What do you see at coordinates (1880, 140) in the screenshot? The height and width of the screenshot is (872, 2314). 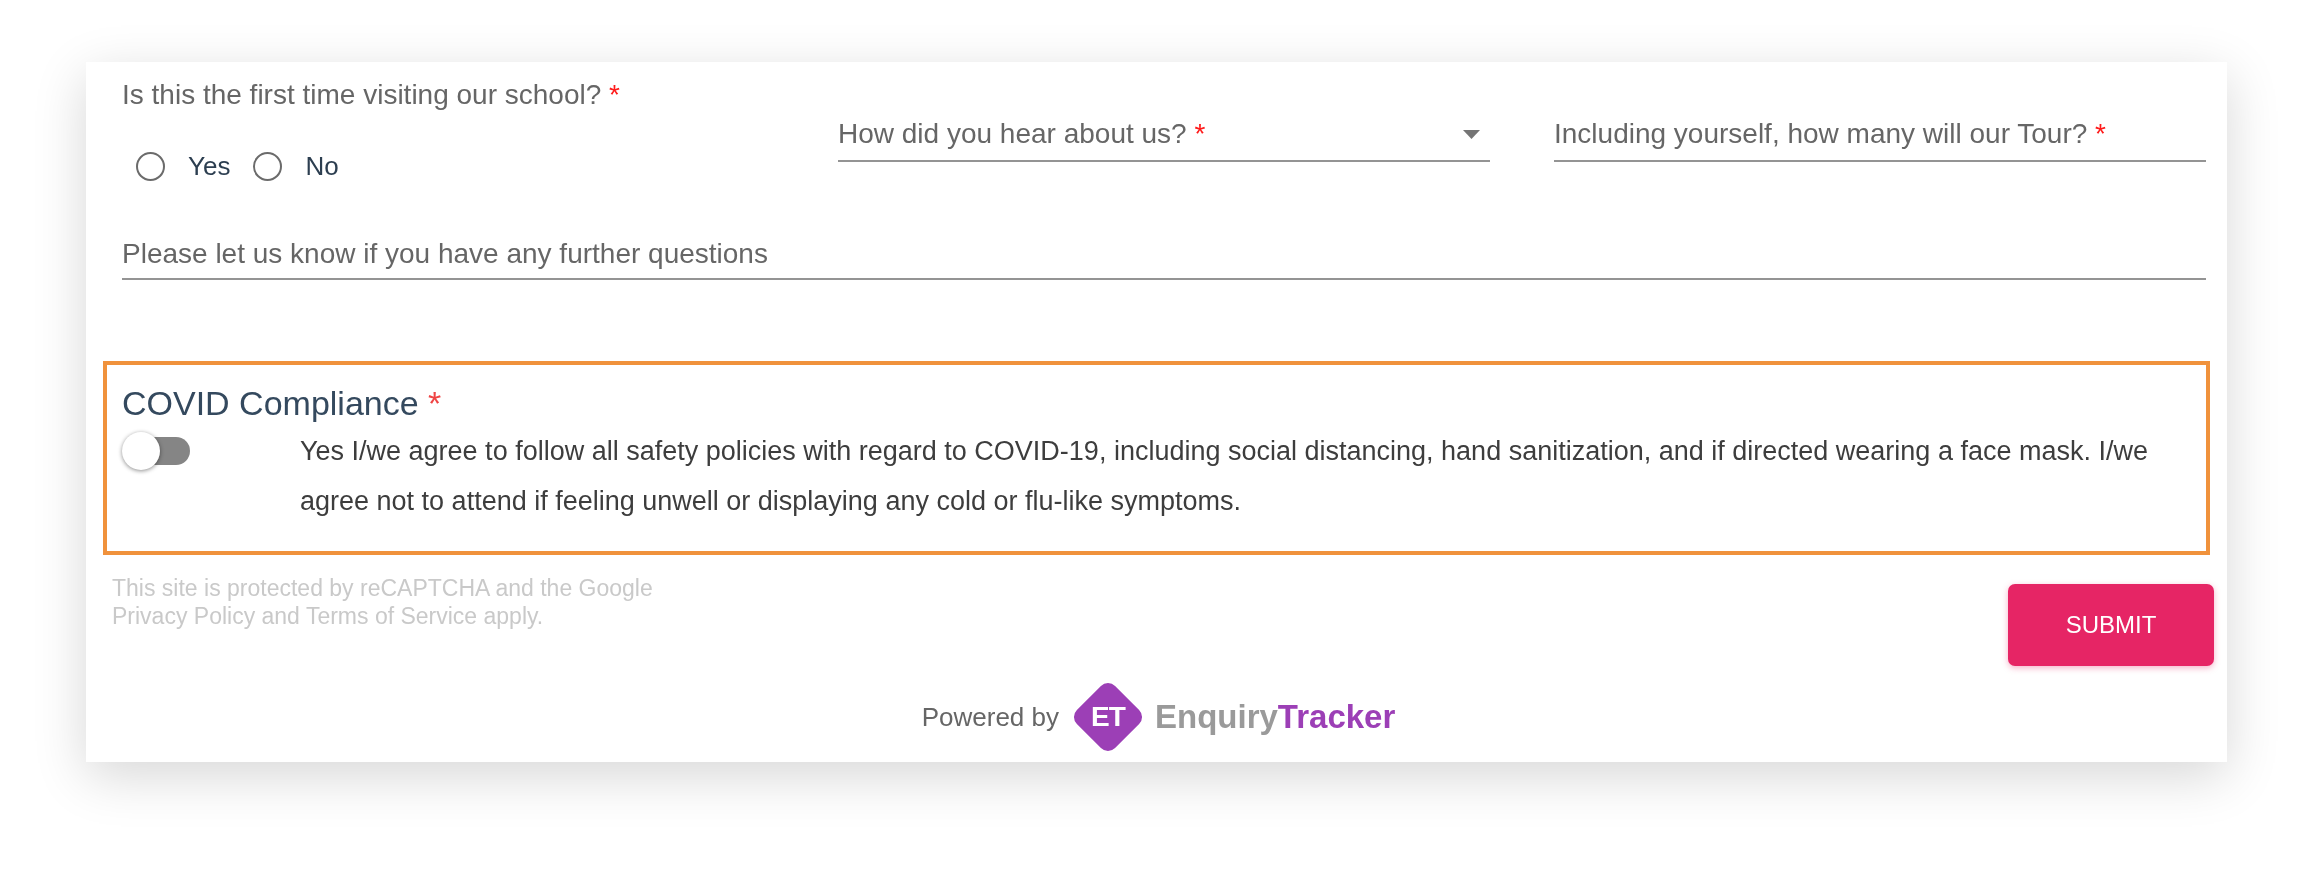 I see `text-field: Including yourself, how many will our Tour? *` at bounding box center [1880, 140].